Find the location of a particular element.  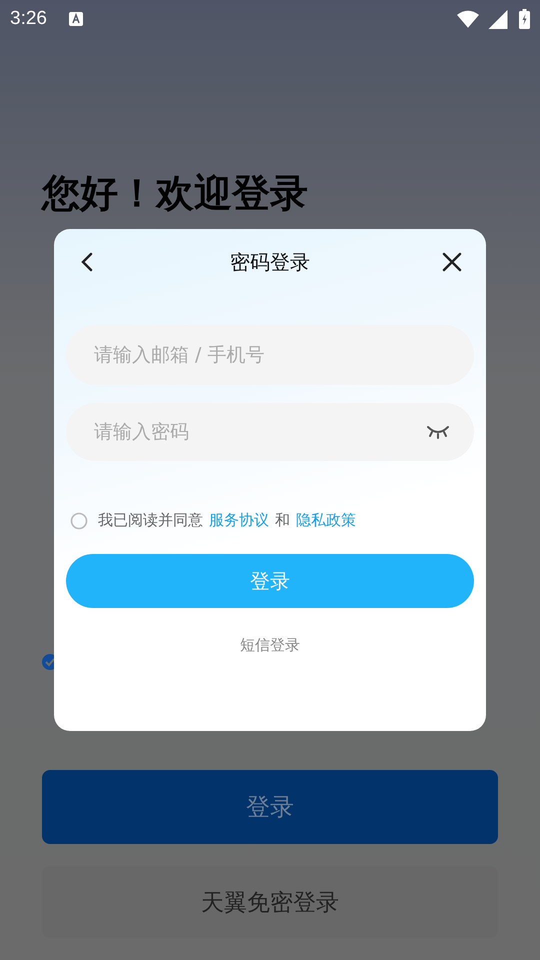

privacy-policy-link: 隐私政策 is located at coordinates (326, 520).